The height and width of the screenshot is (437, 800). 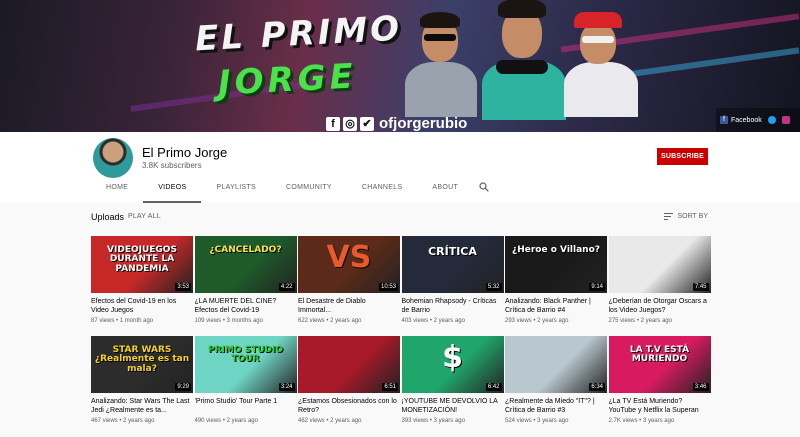 What do you see at coordinates (183, 387) in the screenshot?
I see `video-duration: 9:29` at bounding box center [183, 387].